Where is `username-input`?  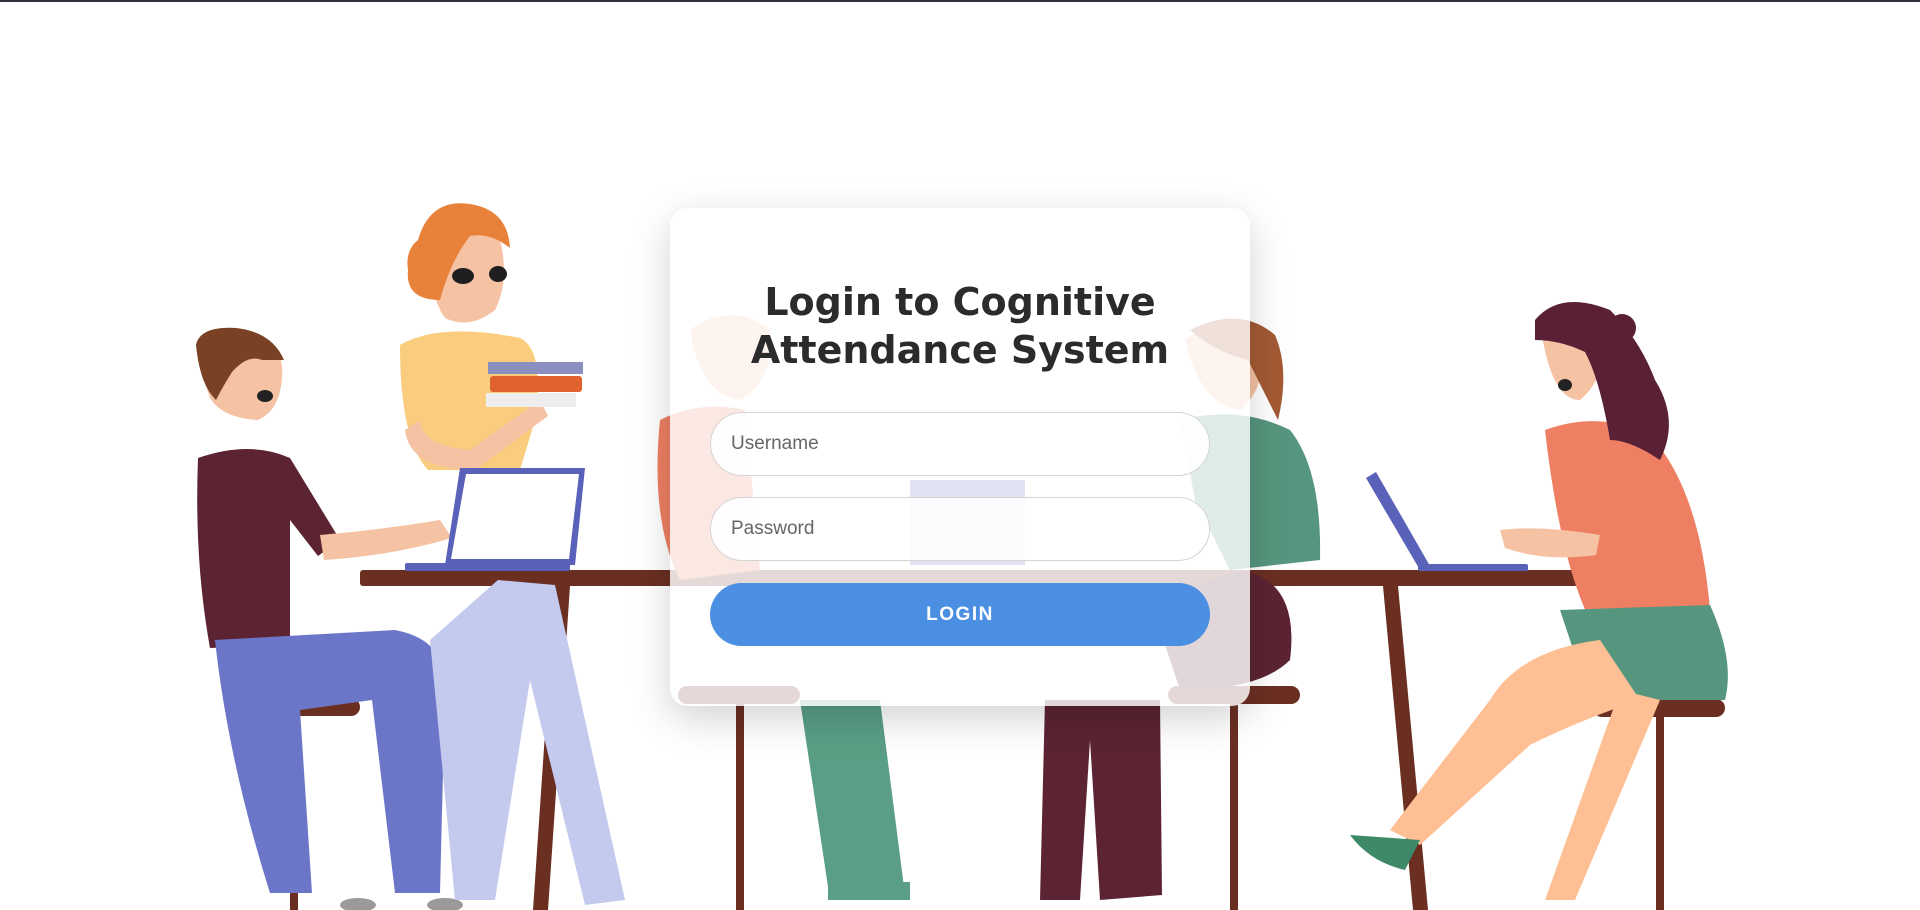 username-input is located at coordinates (960, 444).